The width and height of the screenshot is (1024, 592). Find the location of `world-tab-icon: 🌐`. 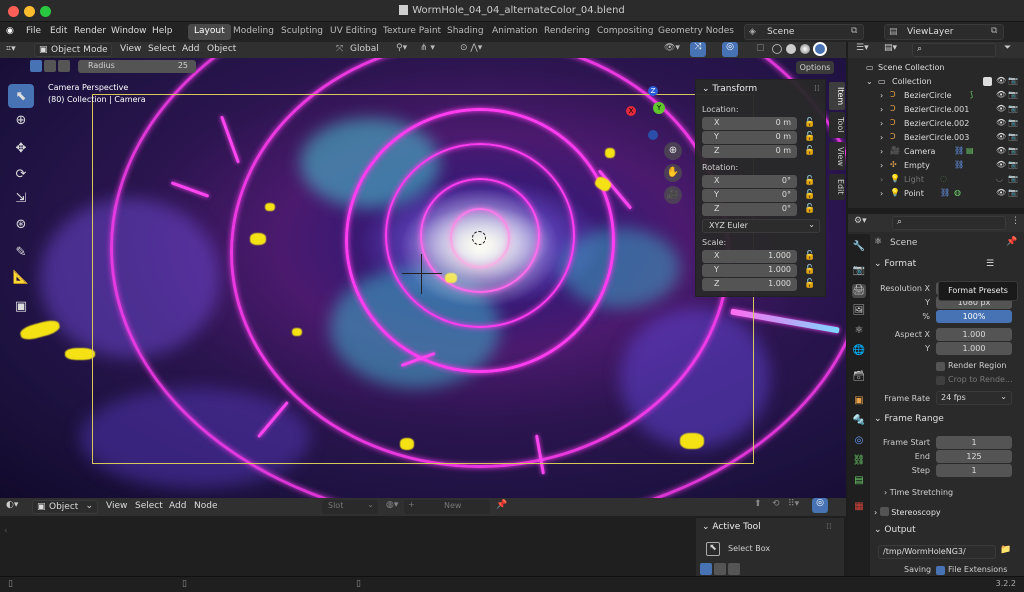

world-tab-icon: 🌐 is located at coordinates (859, 351).